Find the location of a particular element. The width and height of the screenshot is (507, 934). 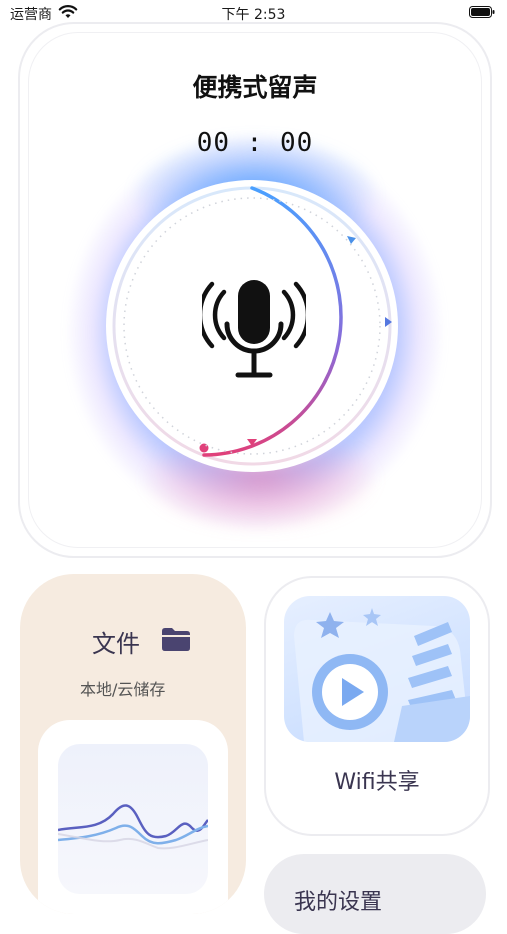

status-time: 下午 2:53 is located at coordinates (253, 15).